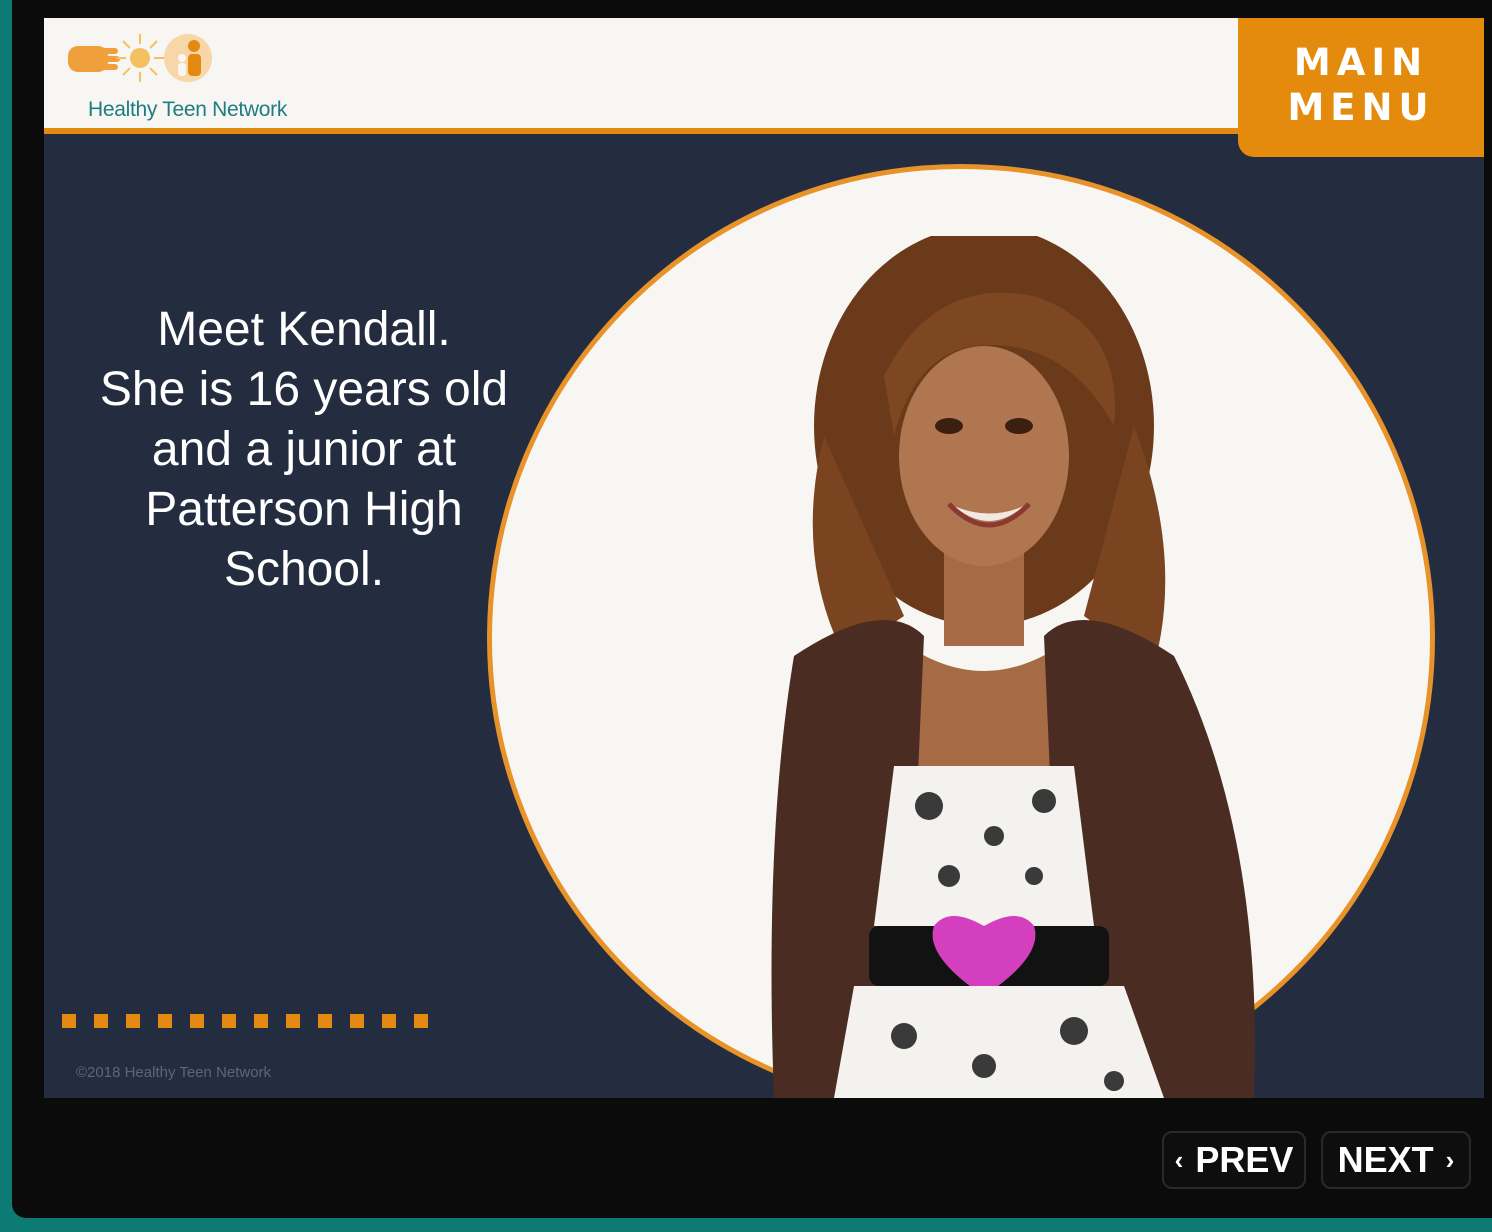  What do you see at coordinates (304, 389) in the screenshot?
I see `intro-line: She is 16 years old` at bounding box center [304, 389].